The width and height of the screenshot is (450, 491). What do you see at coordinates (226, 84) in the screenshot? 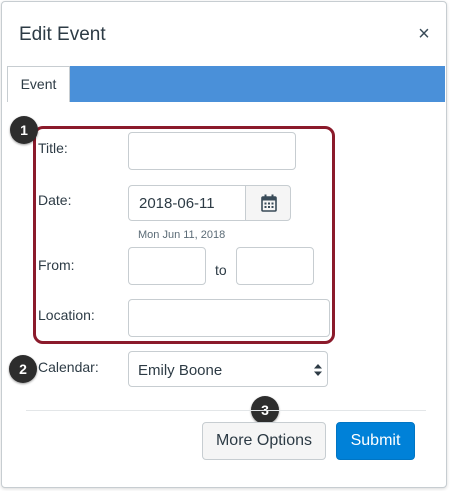
I see `tab-bar: Event` at bounding box center [226, 84].